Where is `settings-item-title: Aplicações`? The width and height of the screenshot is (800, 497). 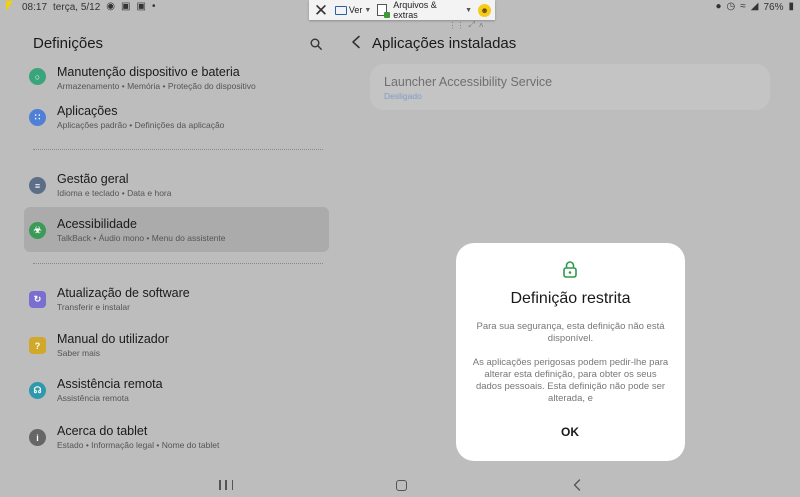
settings-item-title: Aplicações is located at coordinates (87, 111).